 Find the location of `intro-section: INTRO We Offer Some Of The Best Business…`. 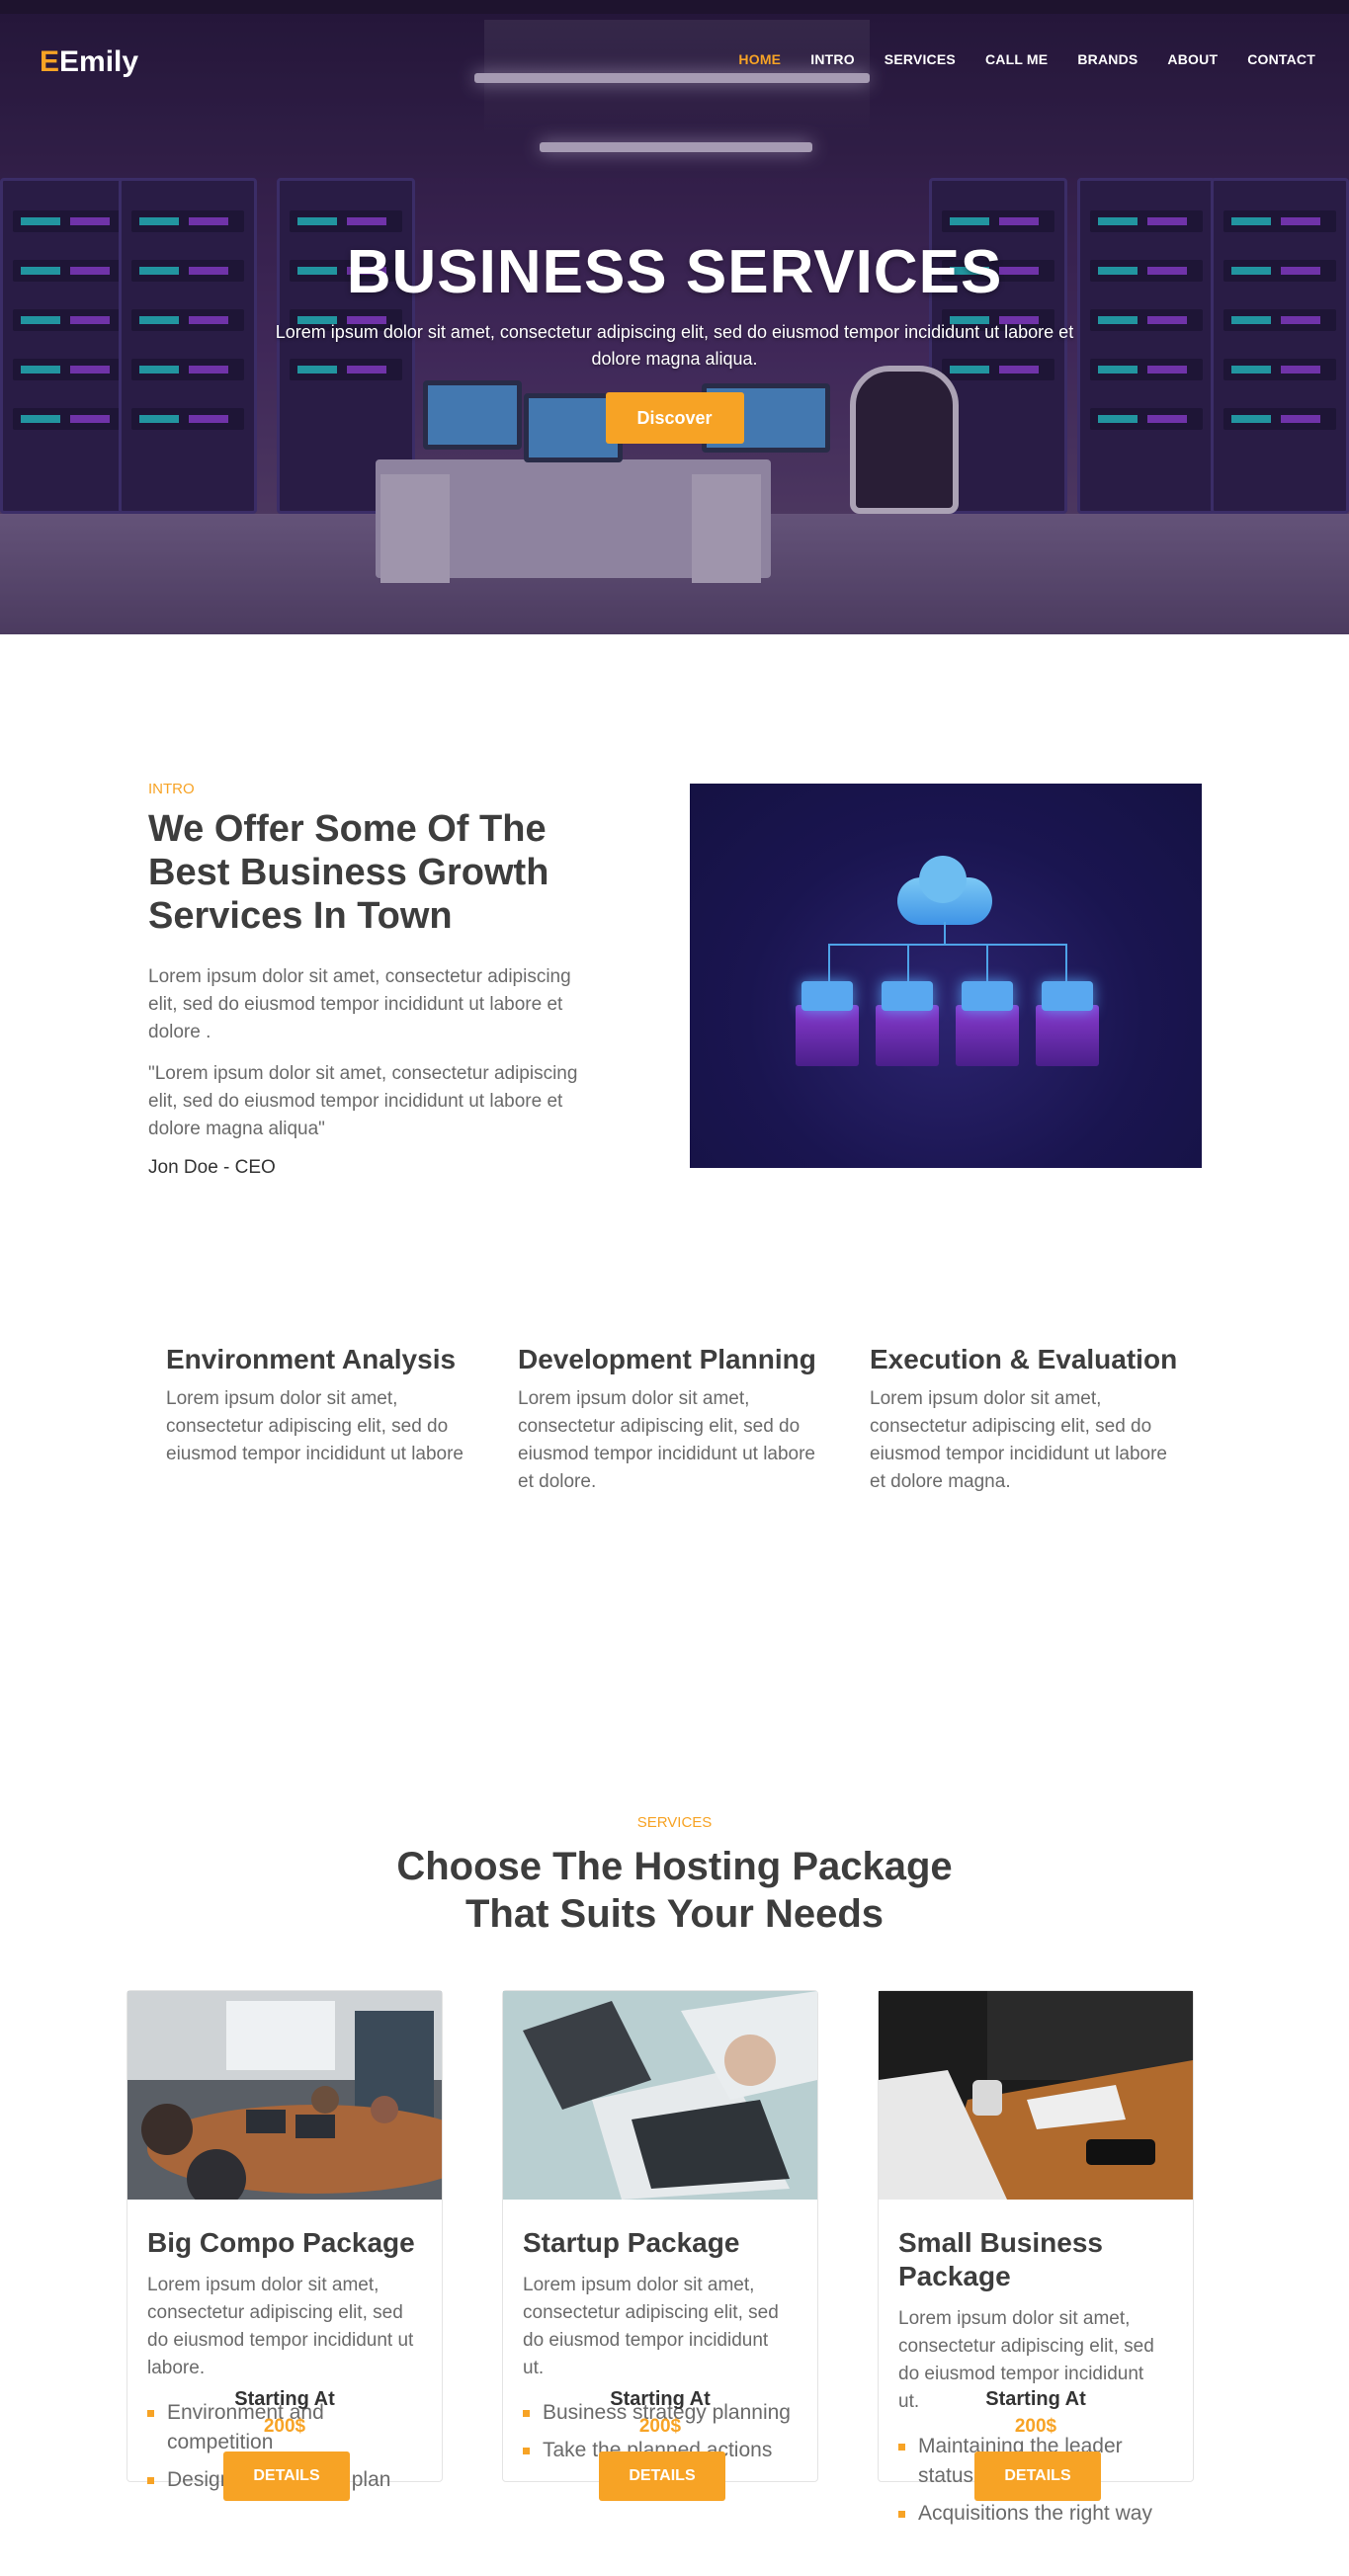

intro-section: INTRO We Offer Some Of The Best Business… is located at coordinates (675, 980).